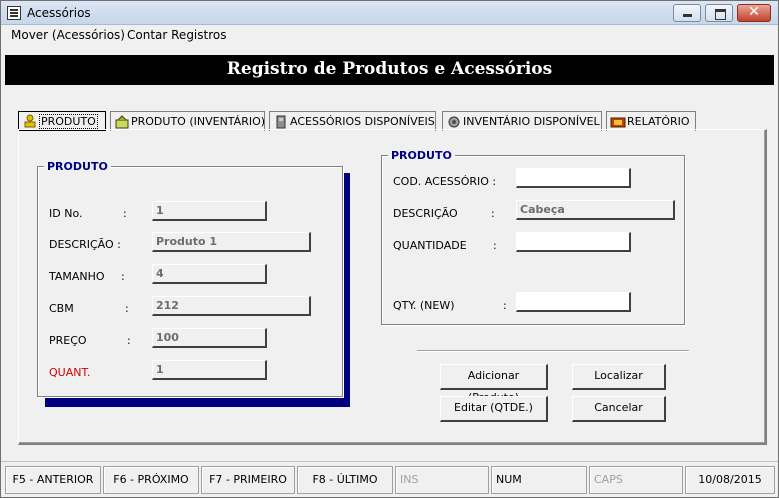  I want to click on cancelar-button: Cancelar, so click(619, 409).